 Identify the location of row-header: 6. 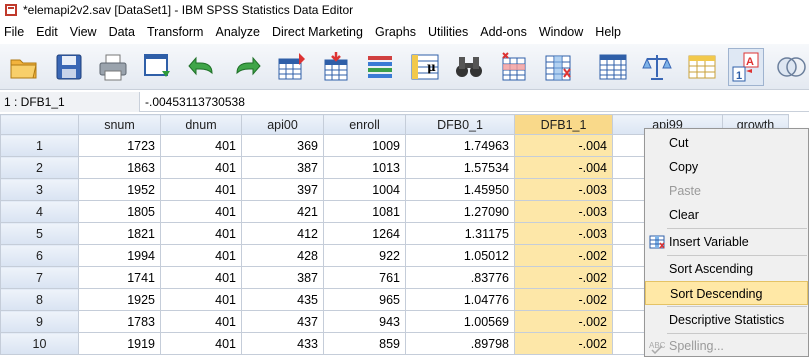
(39, 255).